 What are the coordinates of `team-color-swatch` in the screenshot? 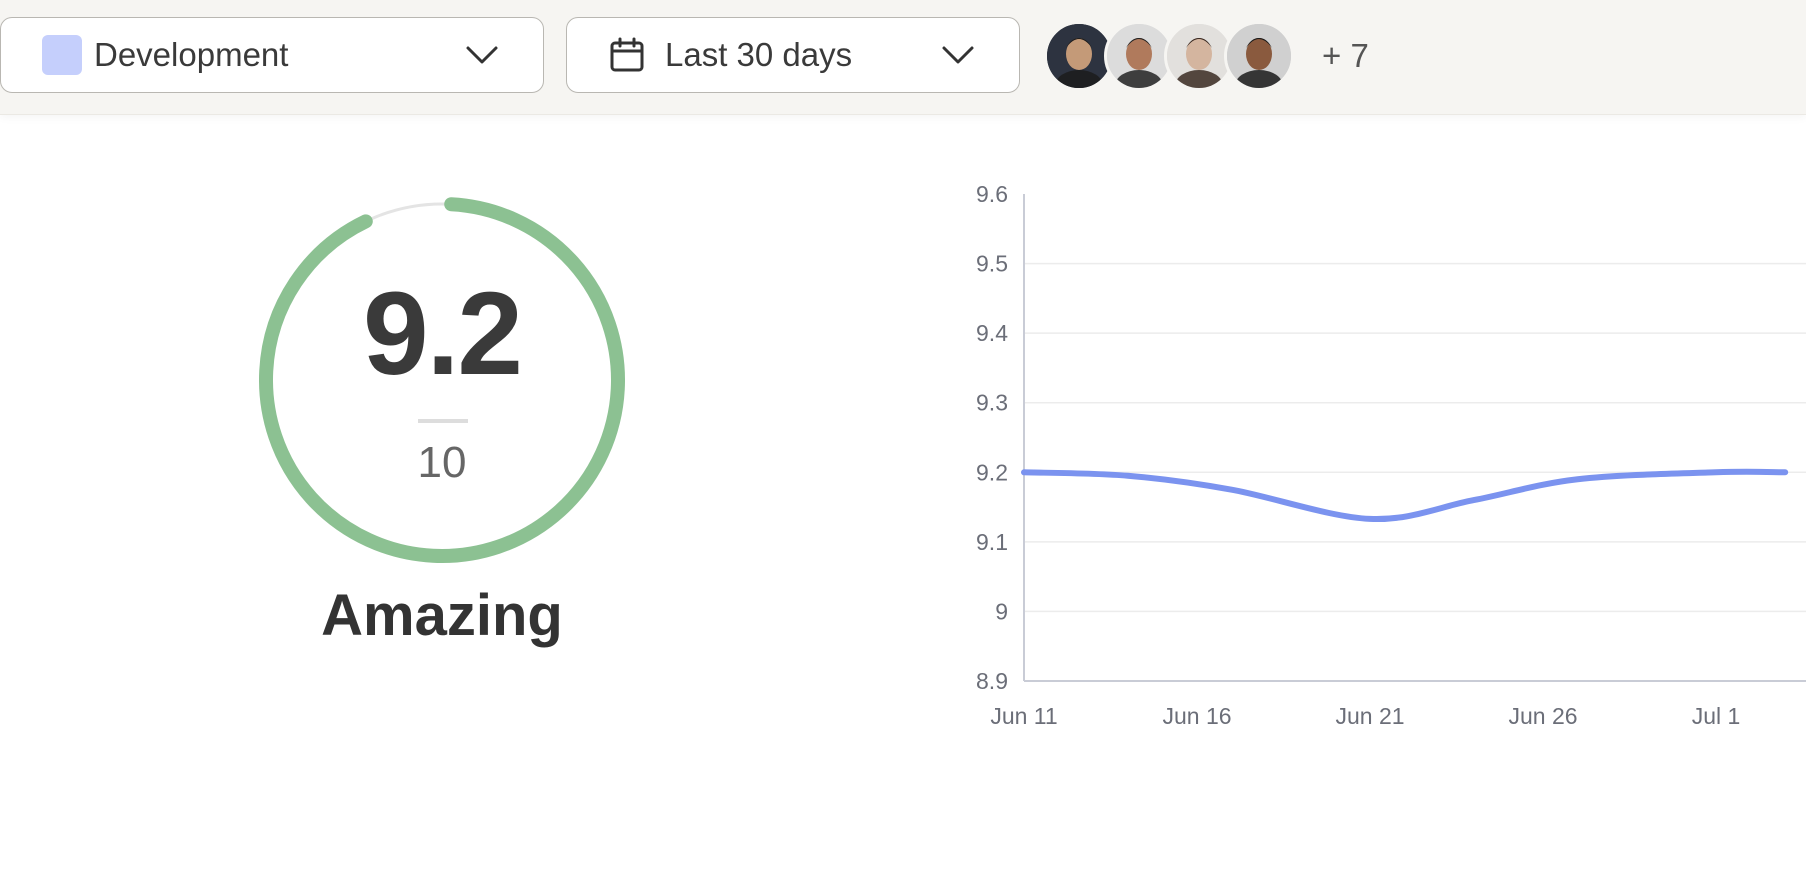 It's located at (62, 55).